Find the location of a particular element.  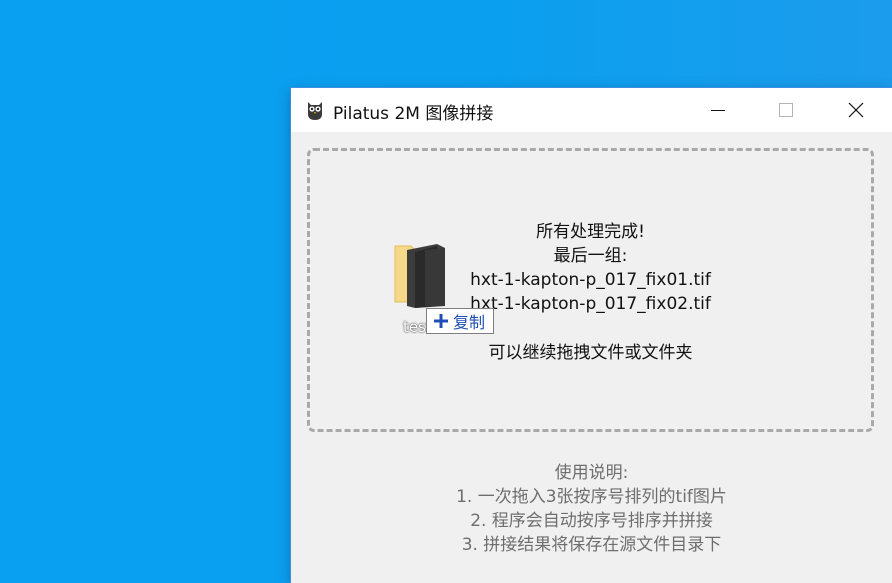

minimize-button is located at coordinates (718, 110).